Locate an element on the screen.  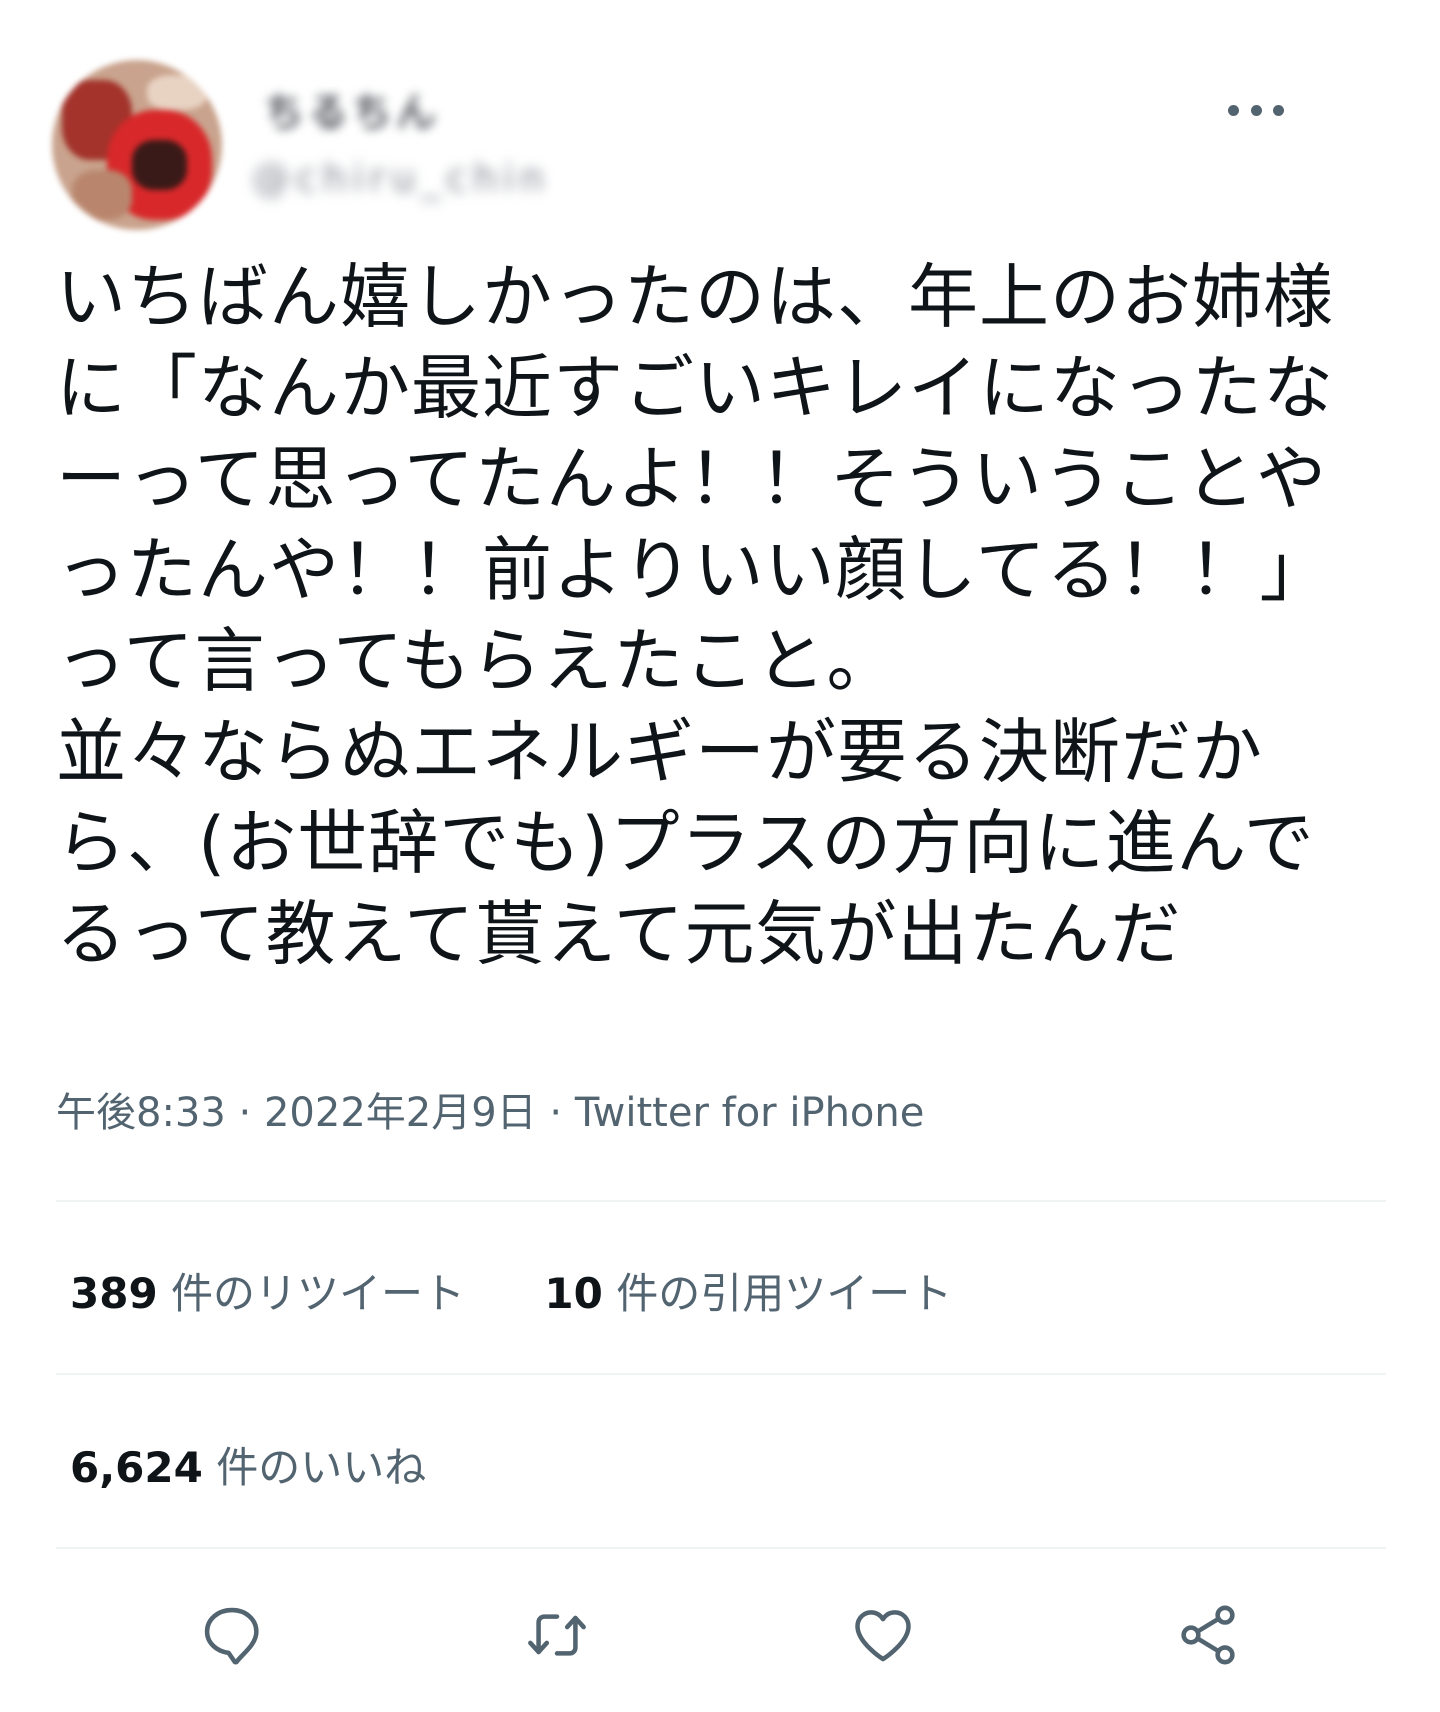
retweet-count: 389 is located at coordinates (114, 1293).